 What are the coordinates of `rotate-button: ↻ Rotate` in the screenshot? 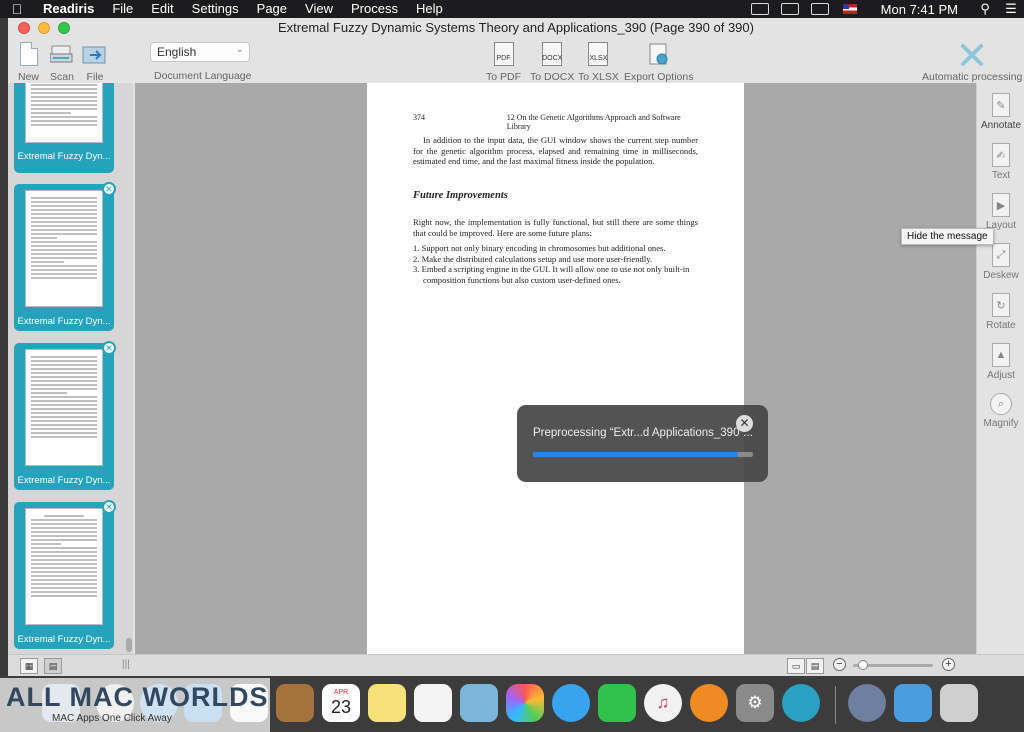 It's located at (1000, 312).